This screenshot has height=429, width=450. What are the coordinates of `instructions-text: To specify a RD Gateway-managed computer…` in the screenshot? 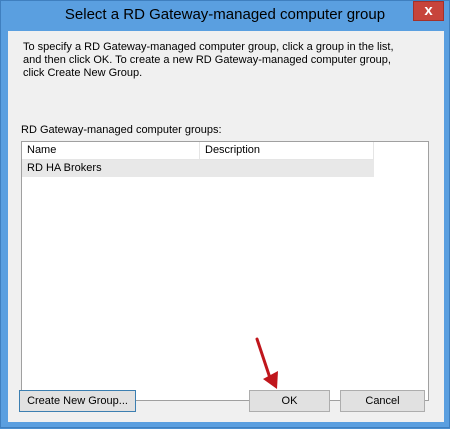 It's located at (208, 60).